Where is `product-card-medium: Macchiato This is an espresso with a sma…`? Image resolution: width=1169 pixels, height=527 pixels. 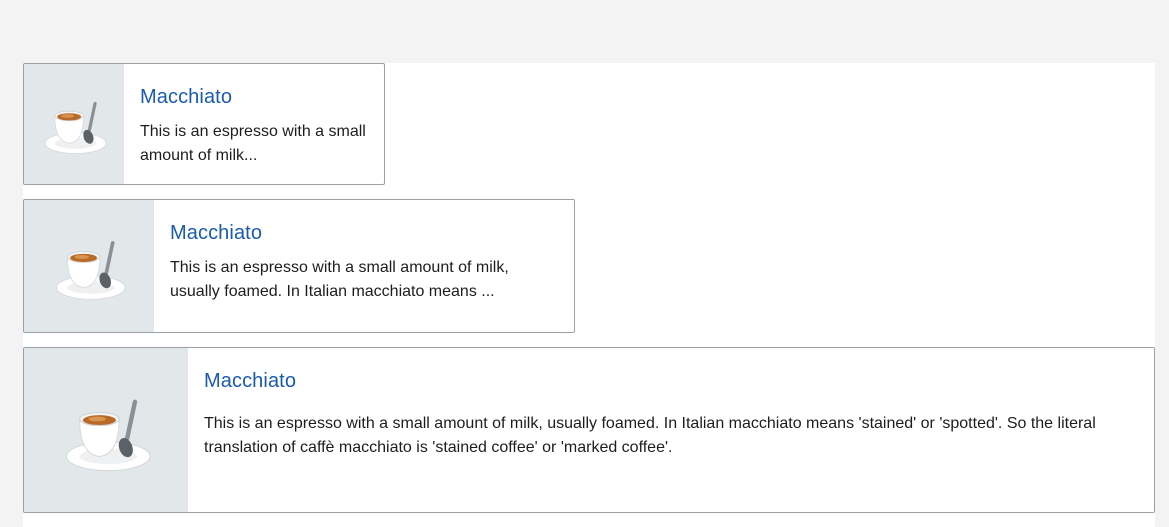
product-card-medium: Macchiato This is an espresso with a sma… is located at coordinates (299, 266).